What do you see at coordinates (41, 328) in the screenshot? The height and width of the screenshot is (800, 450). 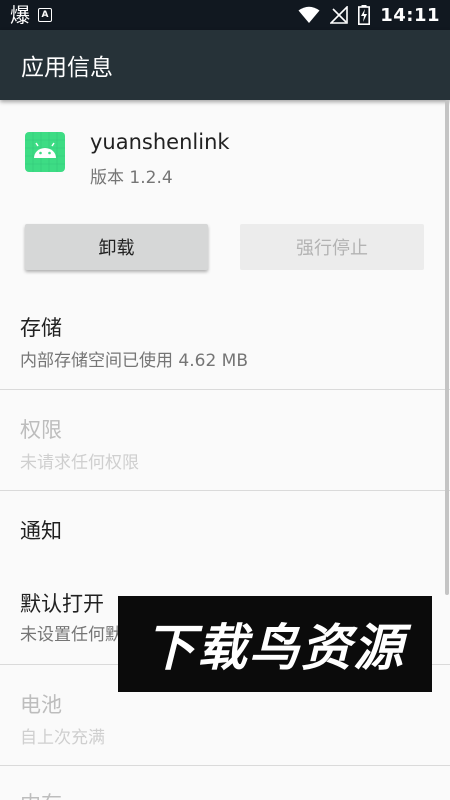 I see `pref-storage-title: 存储` at bounding box center [41, 328].